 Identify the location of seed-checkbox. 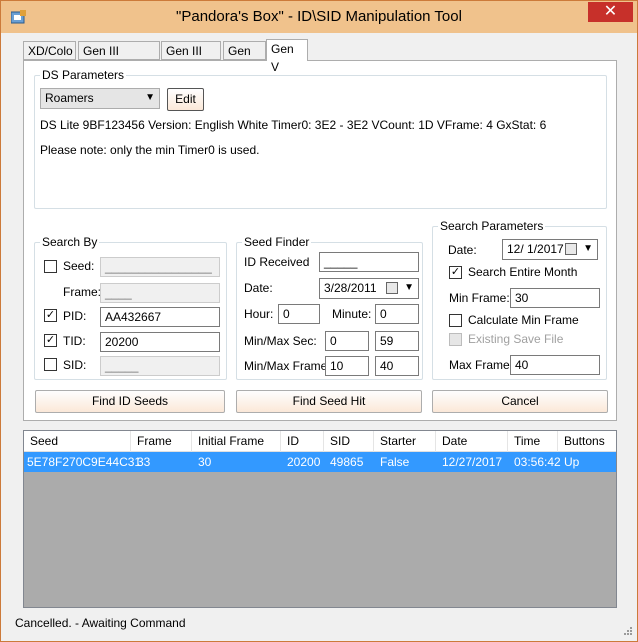
(50, 266).